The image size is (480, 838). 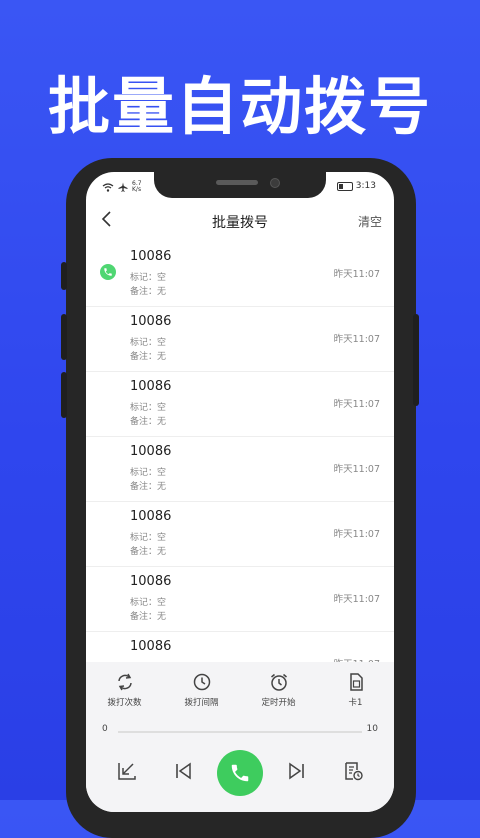 What do you see at coordinates (137, 189) in the screenshot?
I see `net-speed-unit: K/s` at bounding box center [137, 189].